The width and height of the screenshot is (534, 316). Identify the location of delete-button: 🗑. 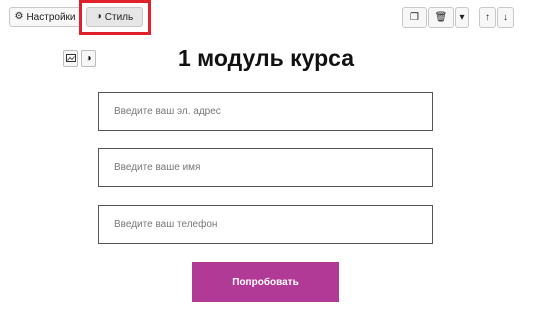
(441, 17).